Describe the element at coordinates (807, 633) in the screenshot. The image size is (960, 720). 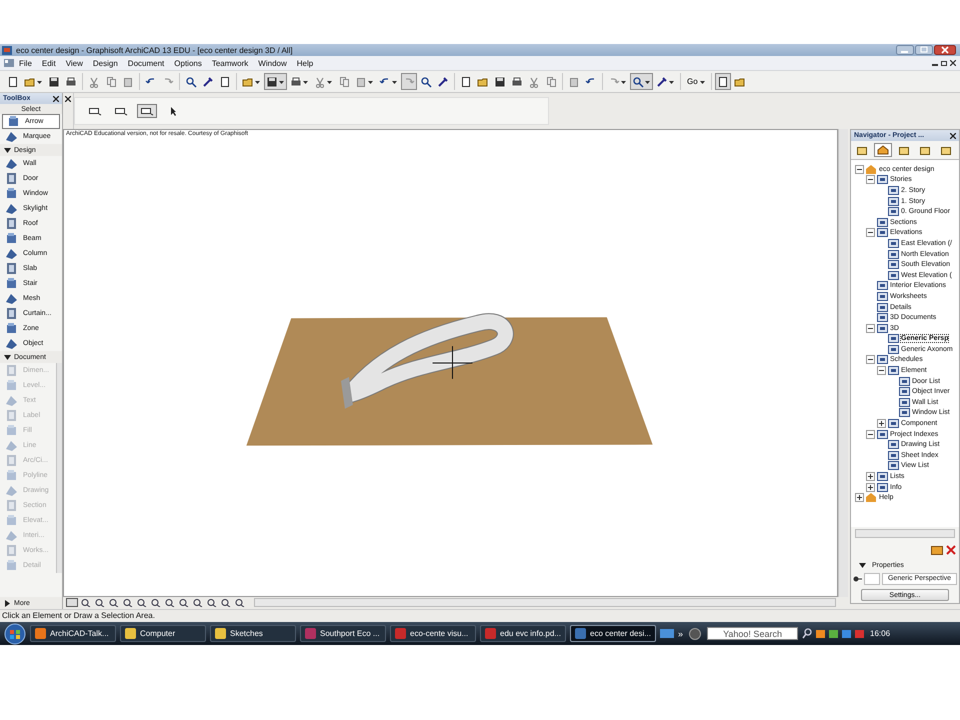
I see `search-icon` at that location.